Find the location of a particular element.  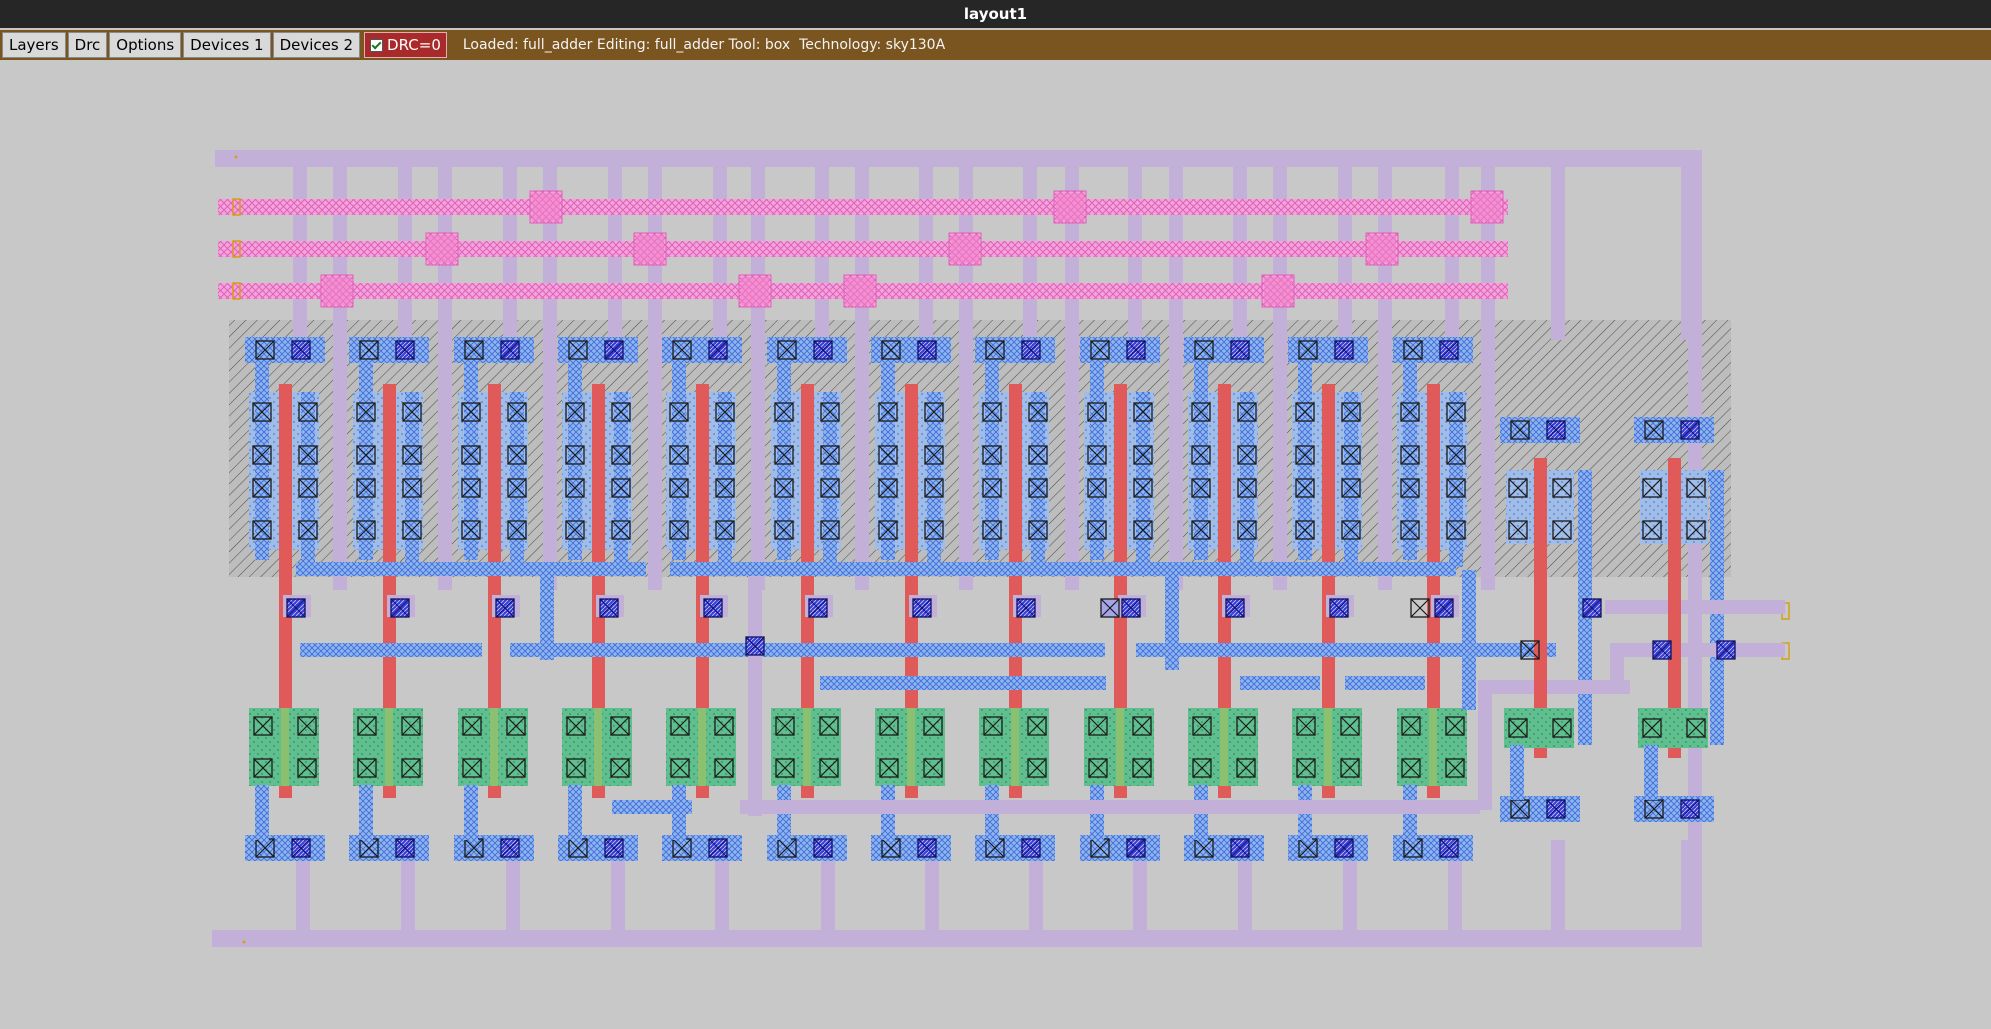

devices1-button: Devices 1 is located at coordinates (227, 45).